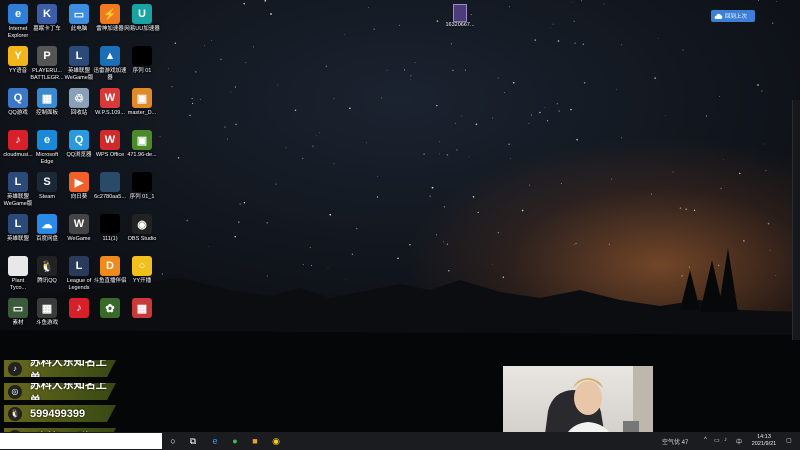 The image size is (800, 450). I want to click on volume-icon: ♪, so click(725, 440).